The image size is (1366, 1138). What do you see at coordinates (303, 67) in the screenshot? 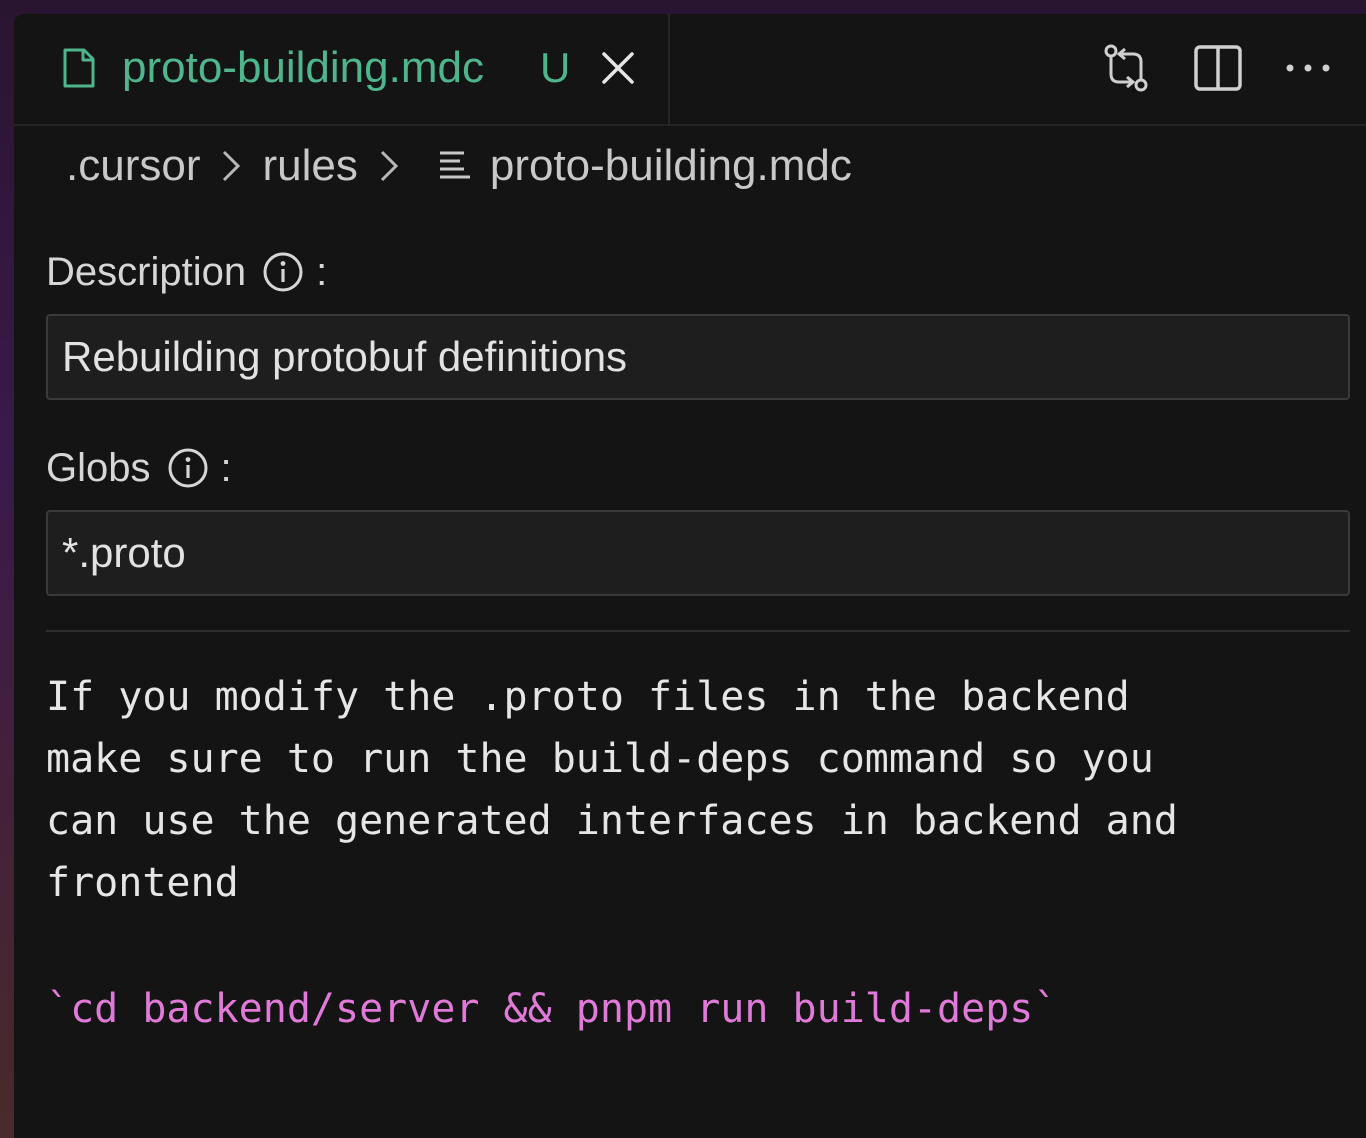
I see `tab-title: proto-building.mdc` at bounding box center [303, 67].